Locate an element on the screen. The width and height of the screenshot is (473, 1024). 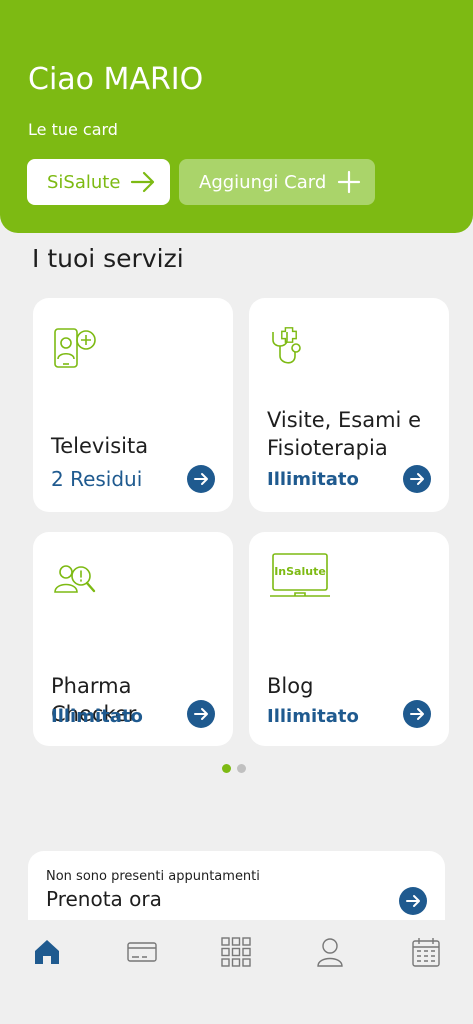
cards-label: Le tue card is located at coordinates (73, 129).